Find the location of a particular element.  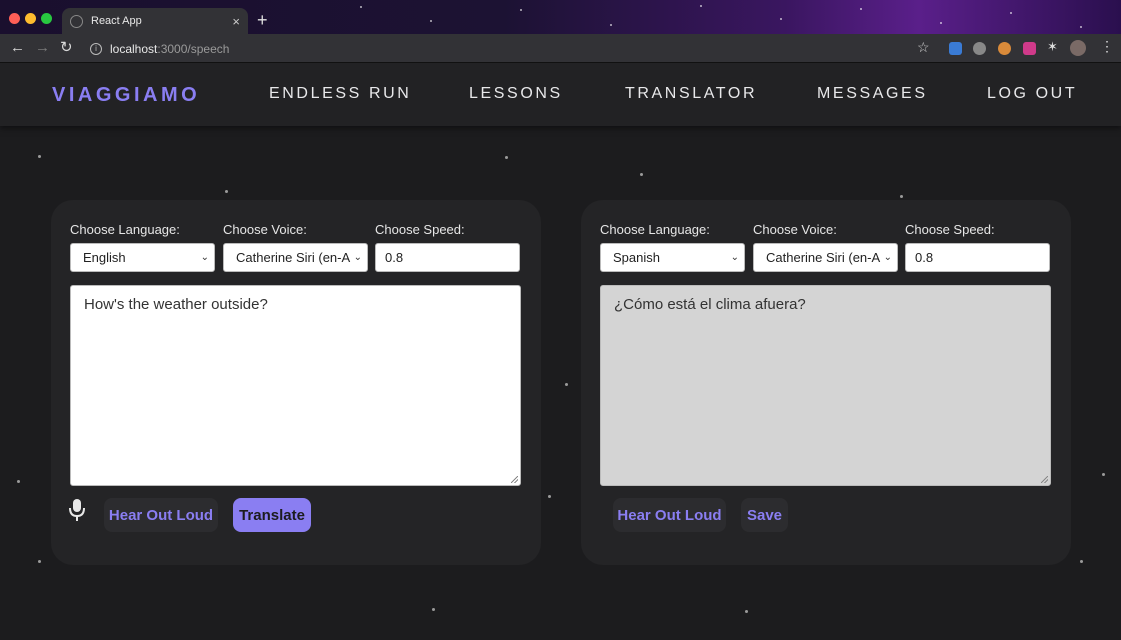

puzzle-extensions-icon: ✶ is located at coordinates (1053, 46).